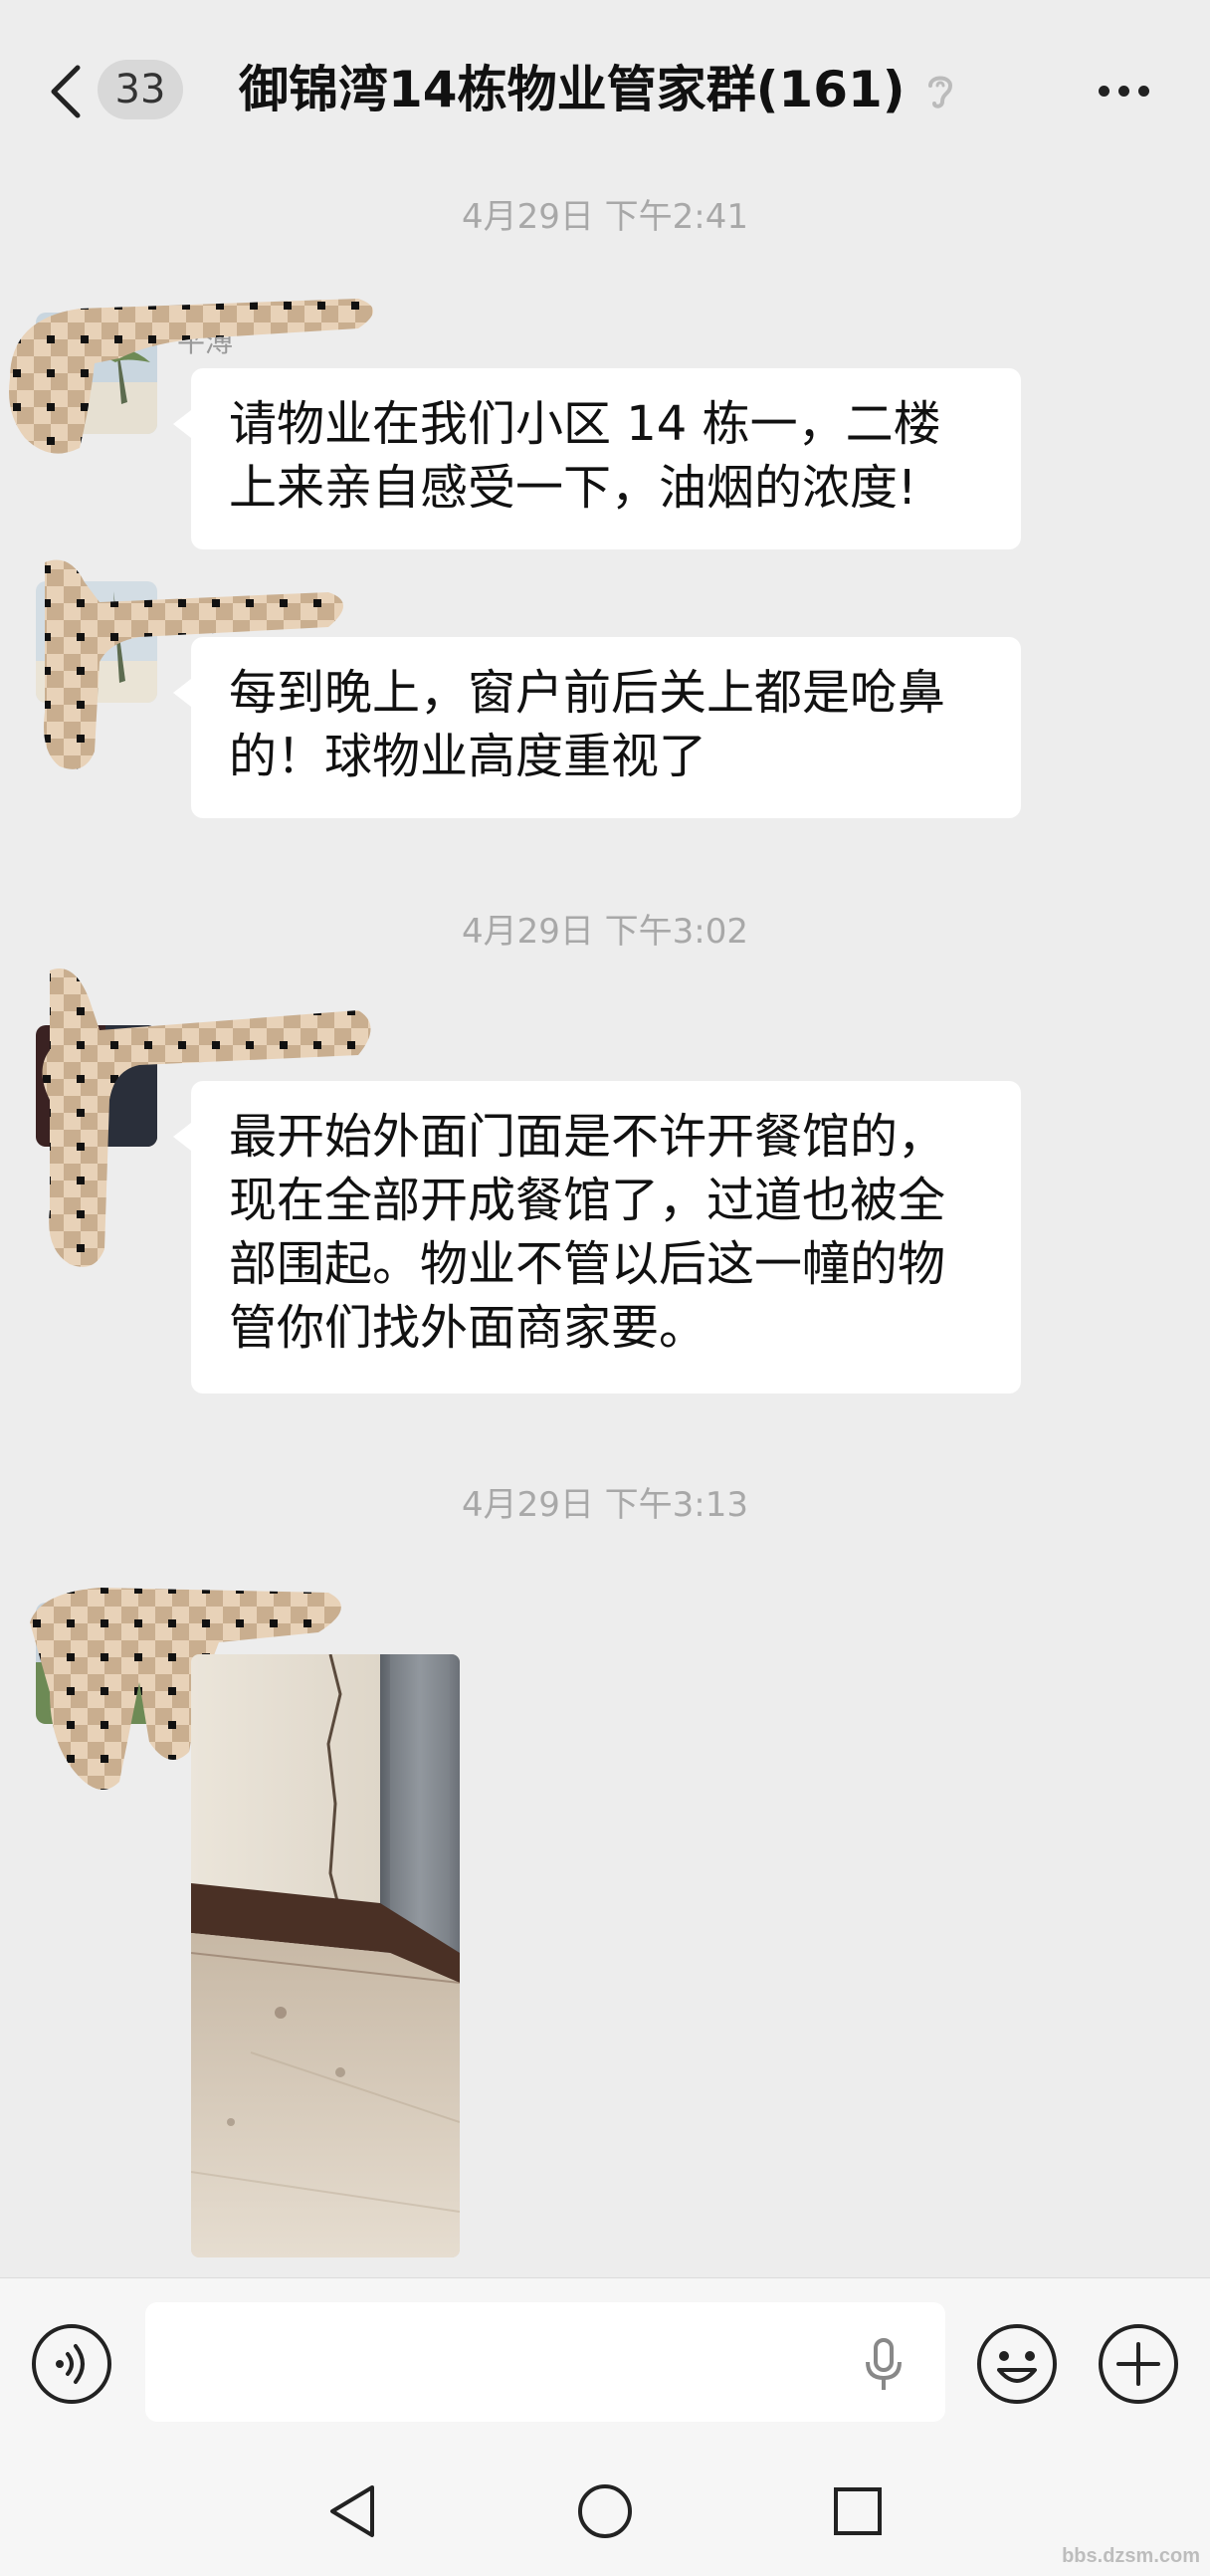 The image size is (1210, 2576). What do you see at coordinates (940, 92) in the screenshot?
I see `ear-icon` at bounding box center [940, 92].